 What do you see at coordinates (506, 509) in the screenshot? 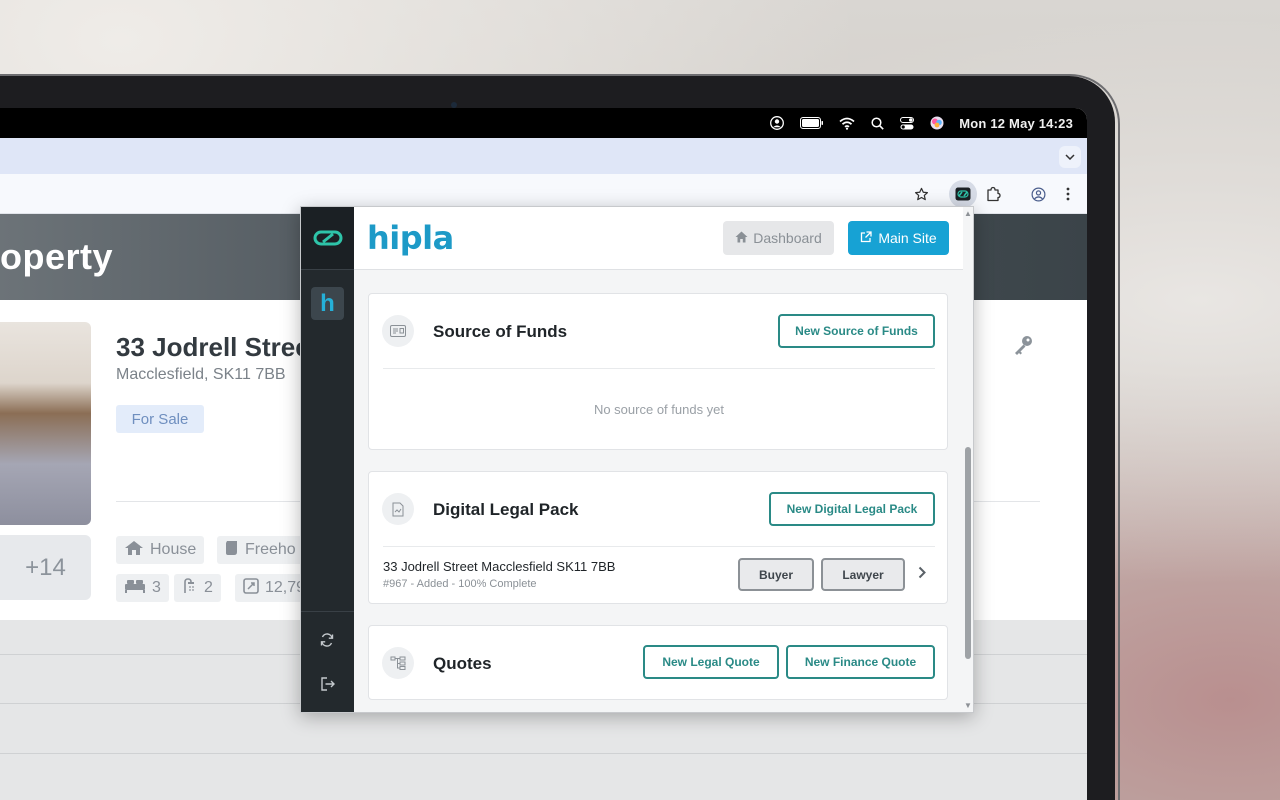
I see `digital-legal-pack-title: Digital Legal Pack` at bounding box center [506, 509].